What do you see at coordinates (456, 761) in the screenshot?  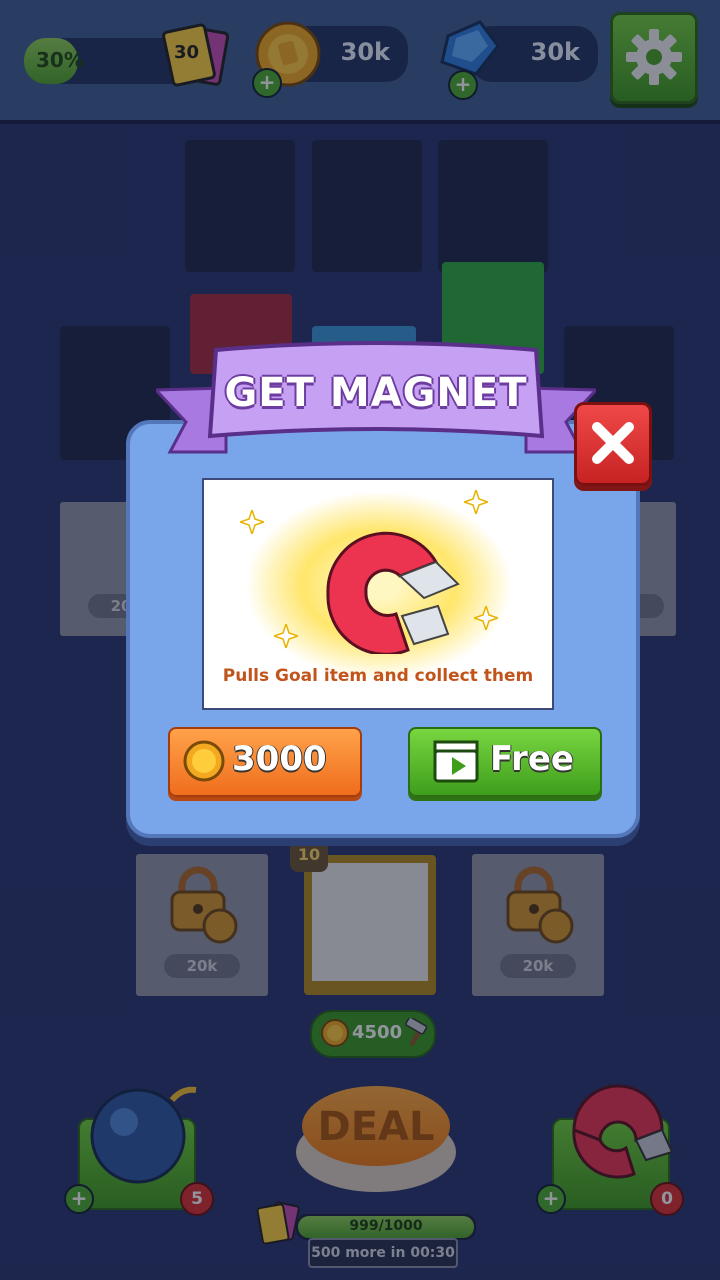 I see `video-clapper-icon` at bounding box center [456, 761].